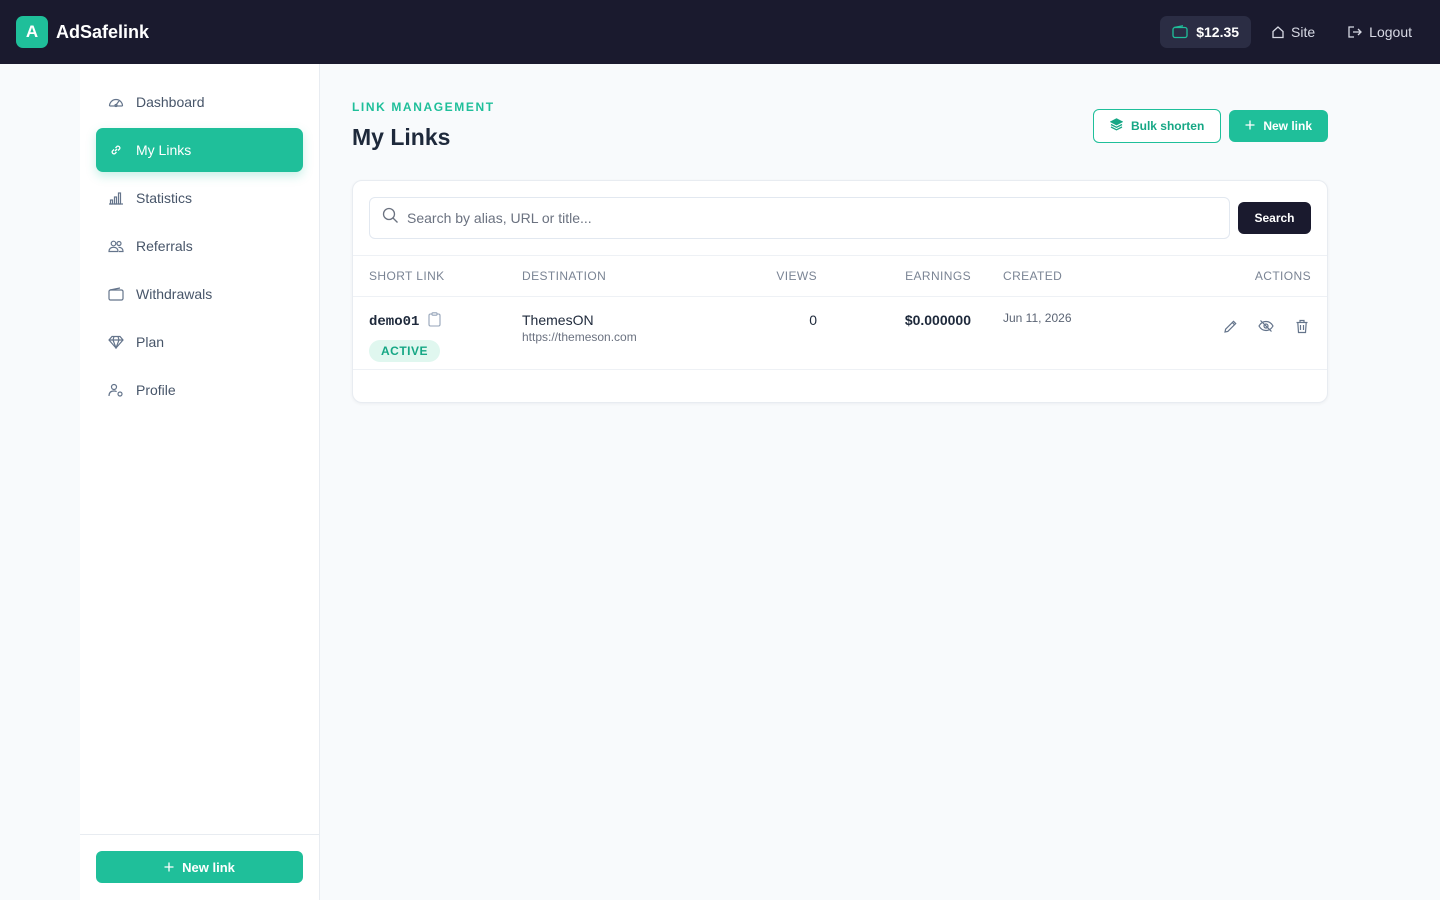  I want to click on sidebar-item-dashboard: Dashboard, so click(199, 102).